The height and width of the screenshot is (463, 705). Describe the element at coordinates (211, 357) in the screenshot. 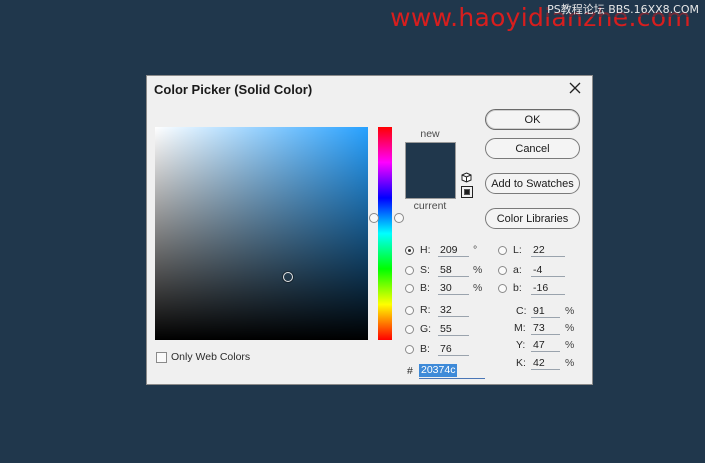

I see `only-web-colors-label: Only Web Colors` at that location.